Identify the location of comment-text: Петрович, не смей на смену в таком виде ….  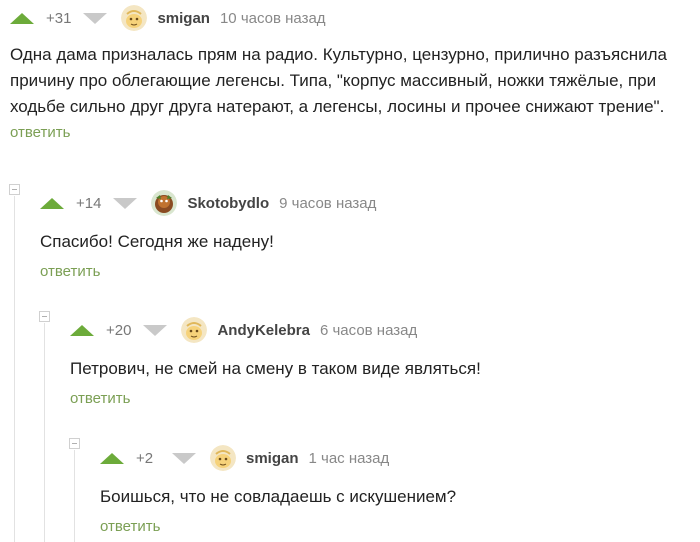
(275, 368).